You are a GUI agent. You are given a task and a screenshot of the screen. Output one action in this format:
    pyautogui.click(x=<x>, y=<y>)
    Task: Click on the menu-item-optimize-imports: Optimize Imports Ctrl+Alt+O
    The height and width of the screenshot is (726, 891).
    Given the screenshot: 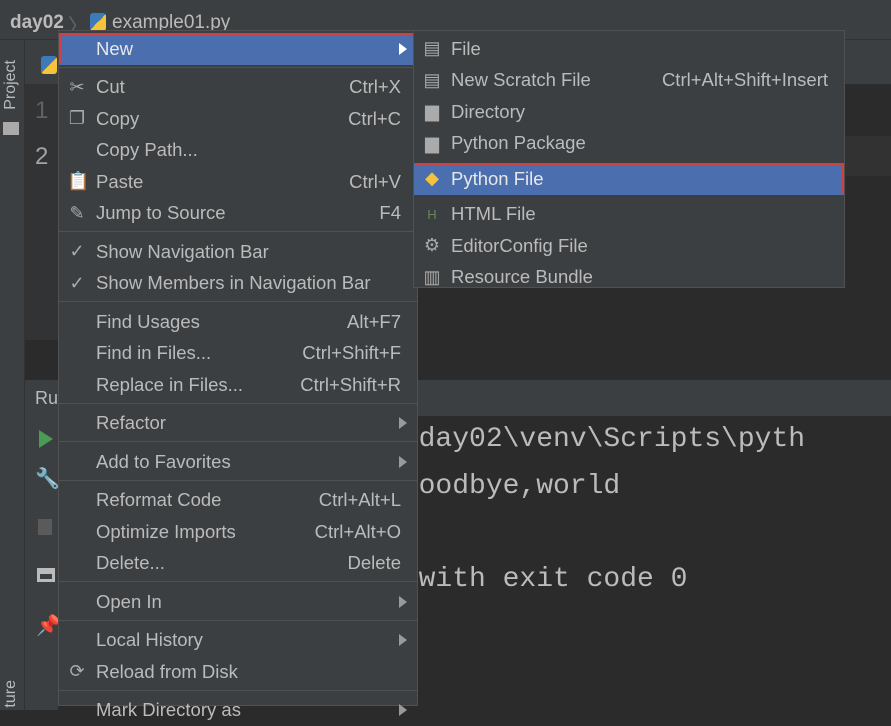 What is the action you would take?
    pyautogui.click(x=238, y=532)
    